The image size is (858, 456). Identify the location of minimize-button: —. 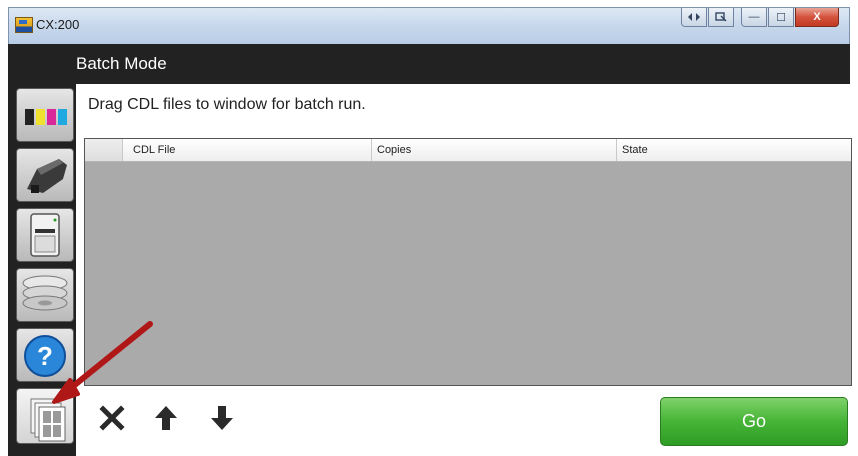
(754, 17).